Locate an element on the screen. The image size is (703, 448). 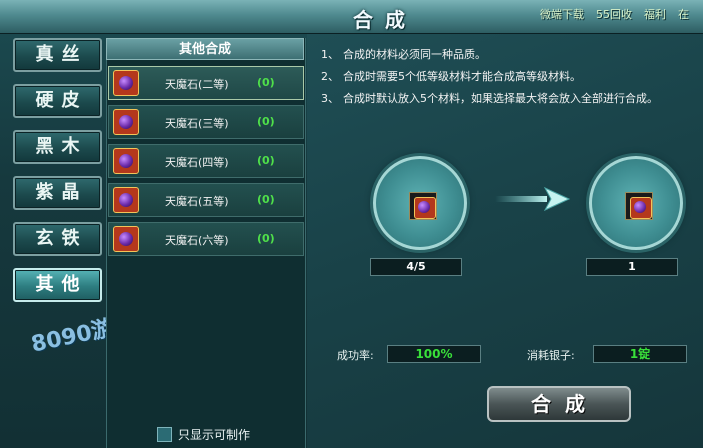
list-item: 天魔石(六等) (0) is located at coordinates (206, 239).